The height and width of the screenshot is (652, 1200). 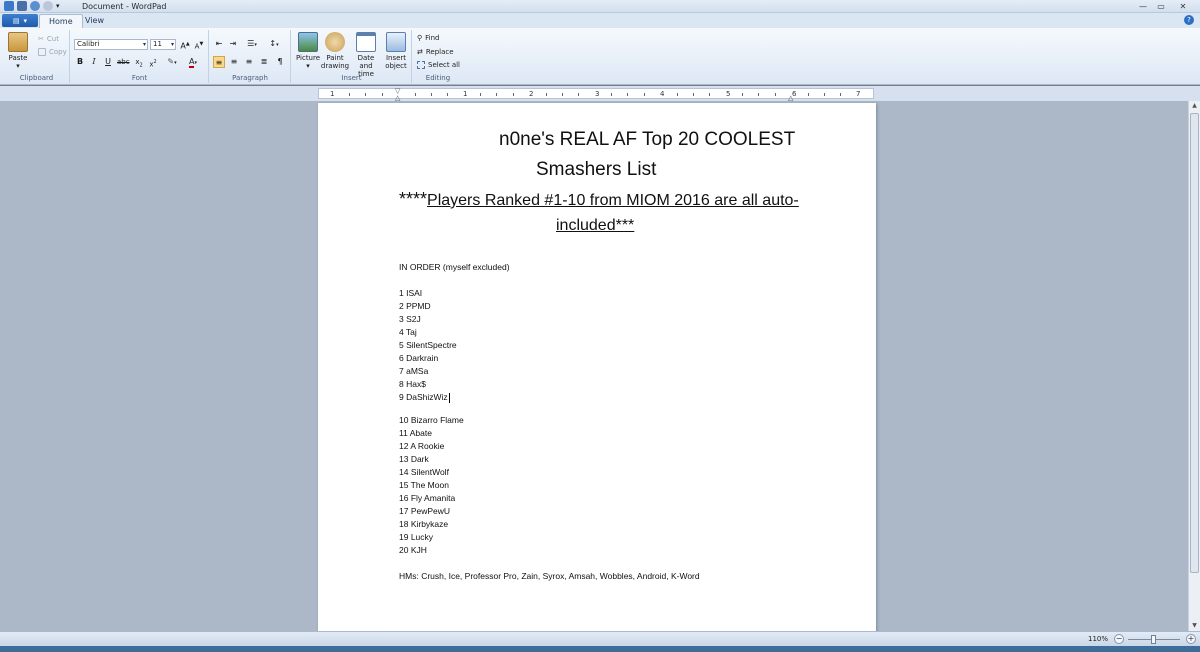 What do you see at coordinates (219, 44) in the screenshot?
I see `decrease-indent-icon: ⇤` at bounding box center [219, 44].